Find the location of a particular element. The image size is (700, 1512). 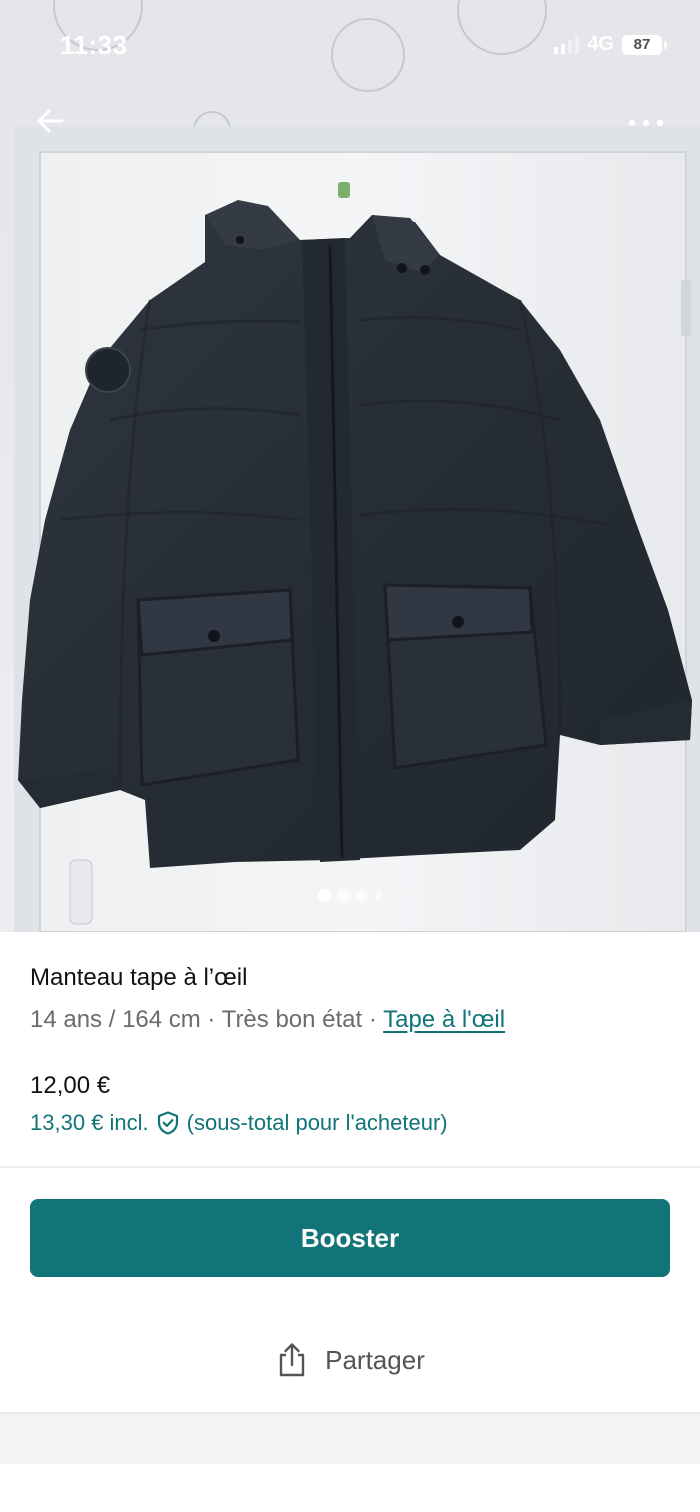

buyer-price-note: (sous-total pour l'acheteur) is located at coordinates (317, 1122).